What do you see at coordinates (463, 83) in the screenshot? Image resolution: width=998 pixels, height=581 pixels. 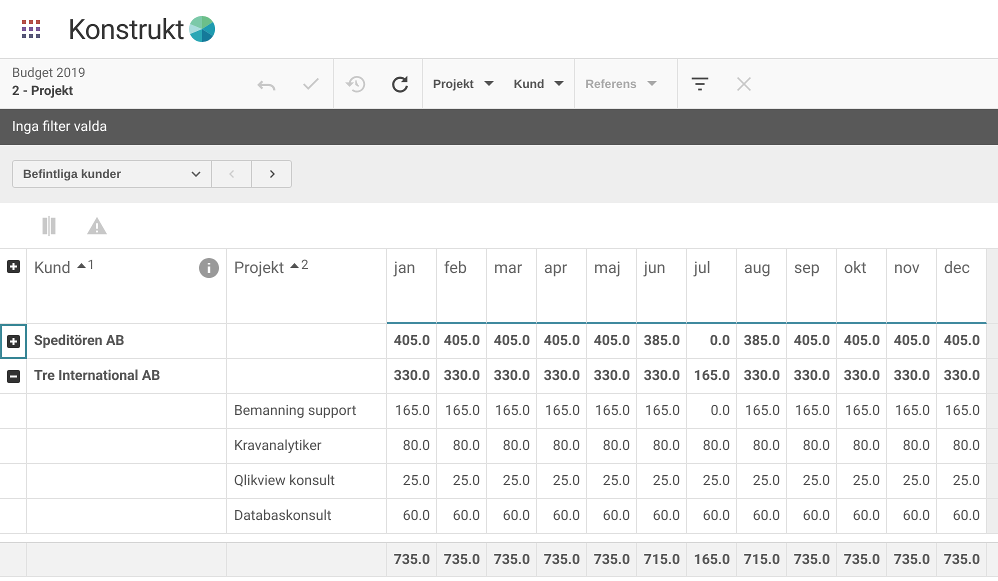 I see `dimension-dropdown: Projekt` at bounding box center [463, 83].